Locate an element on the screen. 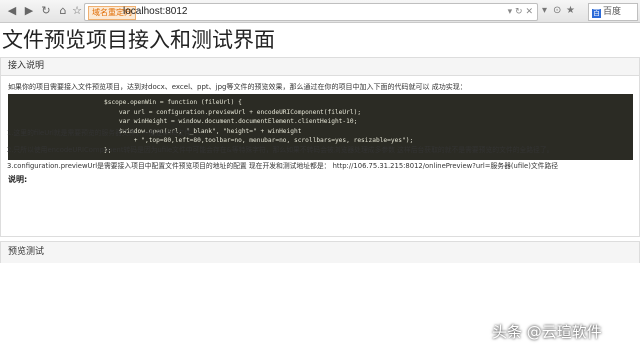 The width and height of the screenshot is (640, 349). forward-icon: ▶ is located at coordinates (29, 11).